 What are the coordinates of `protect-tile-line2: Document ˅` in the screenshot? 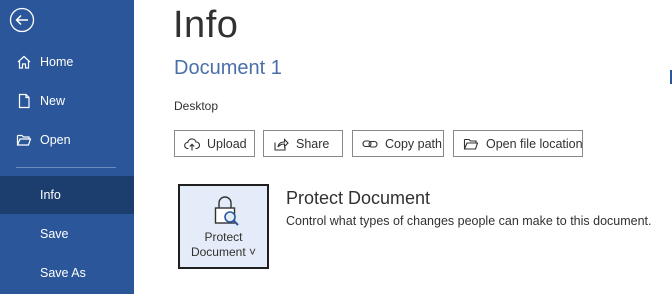 It's located at (223, 252).